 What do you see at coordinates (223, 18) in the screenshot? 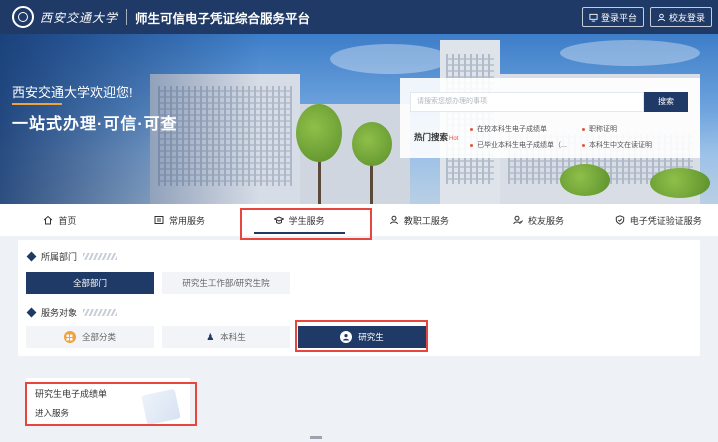
I see `platform-title: 师生可信电子凭证综合服务平台` at bounding box center [223, 18].